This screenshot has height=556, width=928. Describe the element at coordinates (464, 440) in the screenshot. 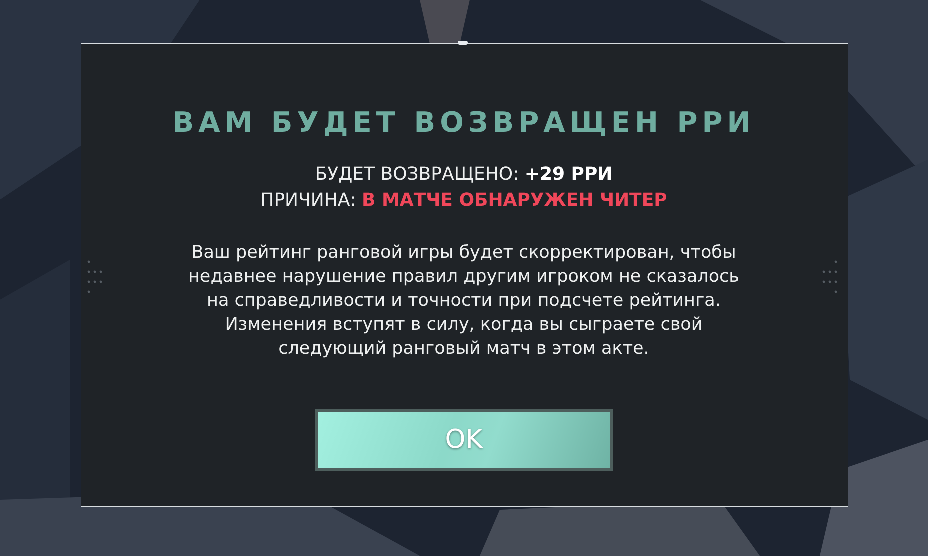

I see `ok-button: OK` at that location.